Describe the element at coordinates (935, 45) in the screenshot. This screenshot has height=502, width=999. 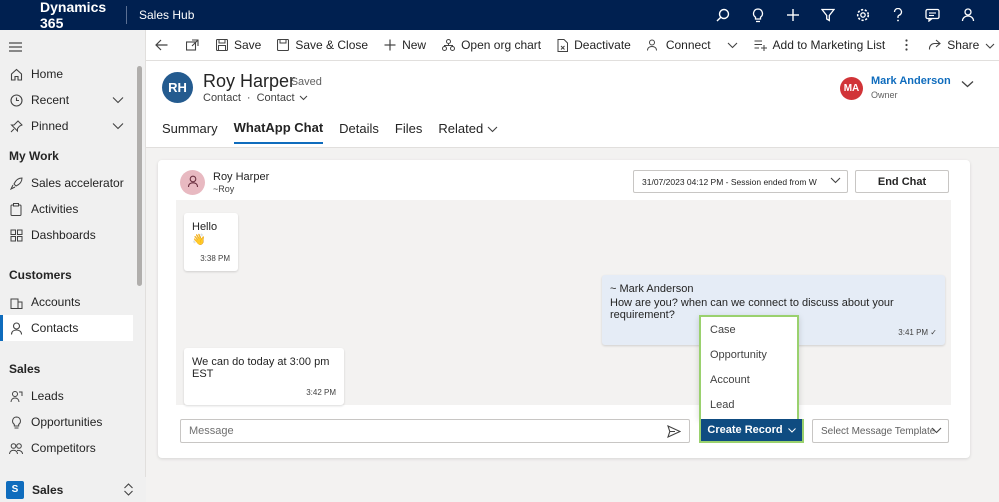
I see `share-icon` at that location.